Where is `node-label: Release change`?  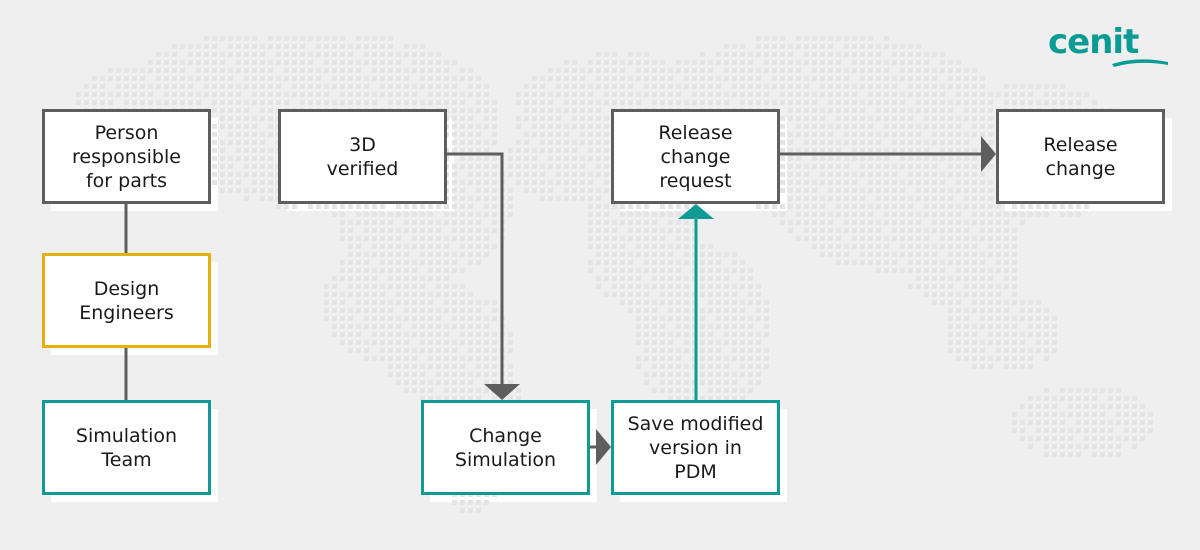
node-label: Release change is located at coordinates (1080, 156).